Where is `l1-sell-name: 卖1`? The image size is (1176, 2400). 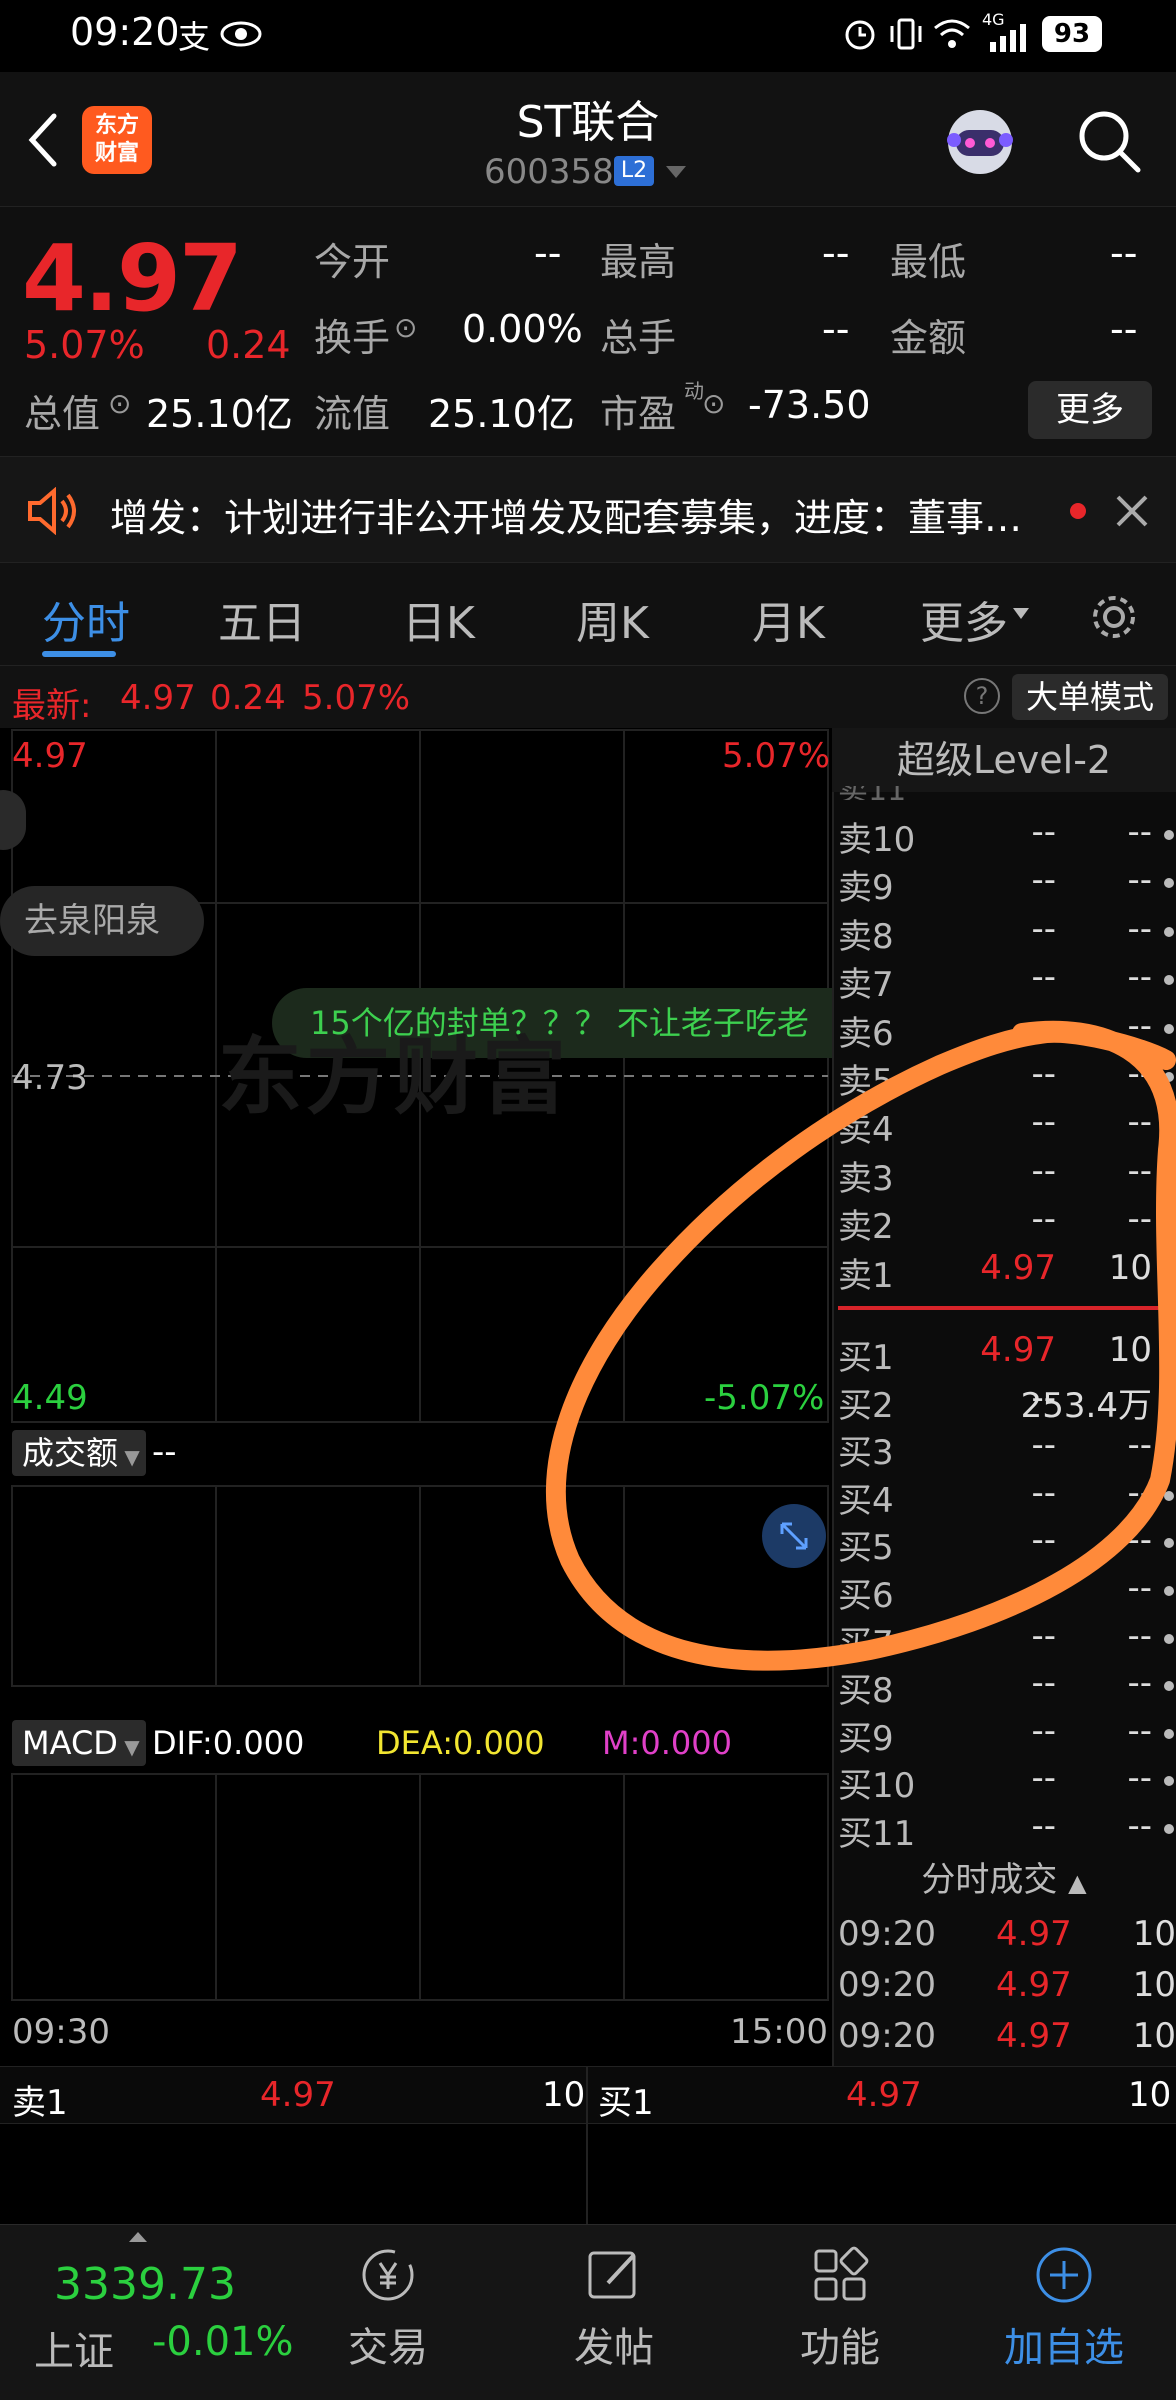
l1-sell-name: 卖1 is located at coordinates (40, 2103).